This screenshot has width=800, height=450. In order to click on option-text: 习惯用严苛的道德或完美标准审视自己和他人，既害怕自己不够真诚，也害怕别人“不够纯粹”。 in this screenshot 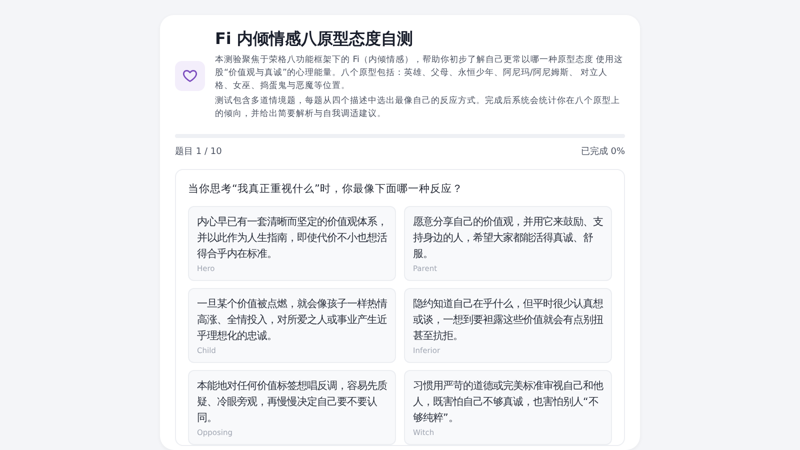, I will do `click(508, 402)`.